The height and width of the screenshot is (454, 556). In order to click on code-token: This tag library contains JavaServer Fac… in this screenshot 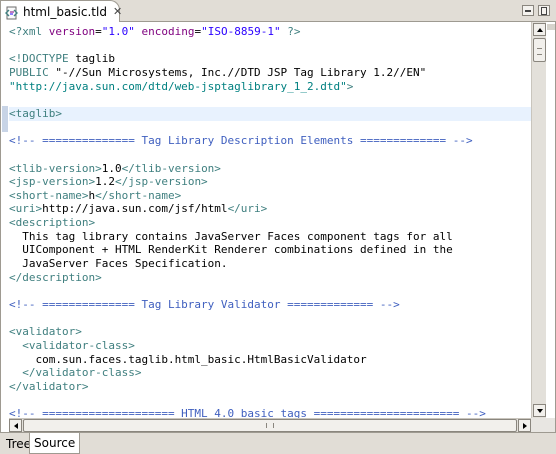, I will do `click(231, 236)`.